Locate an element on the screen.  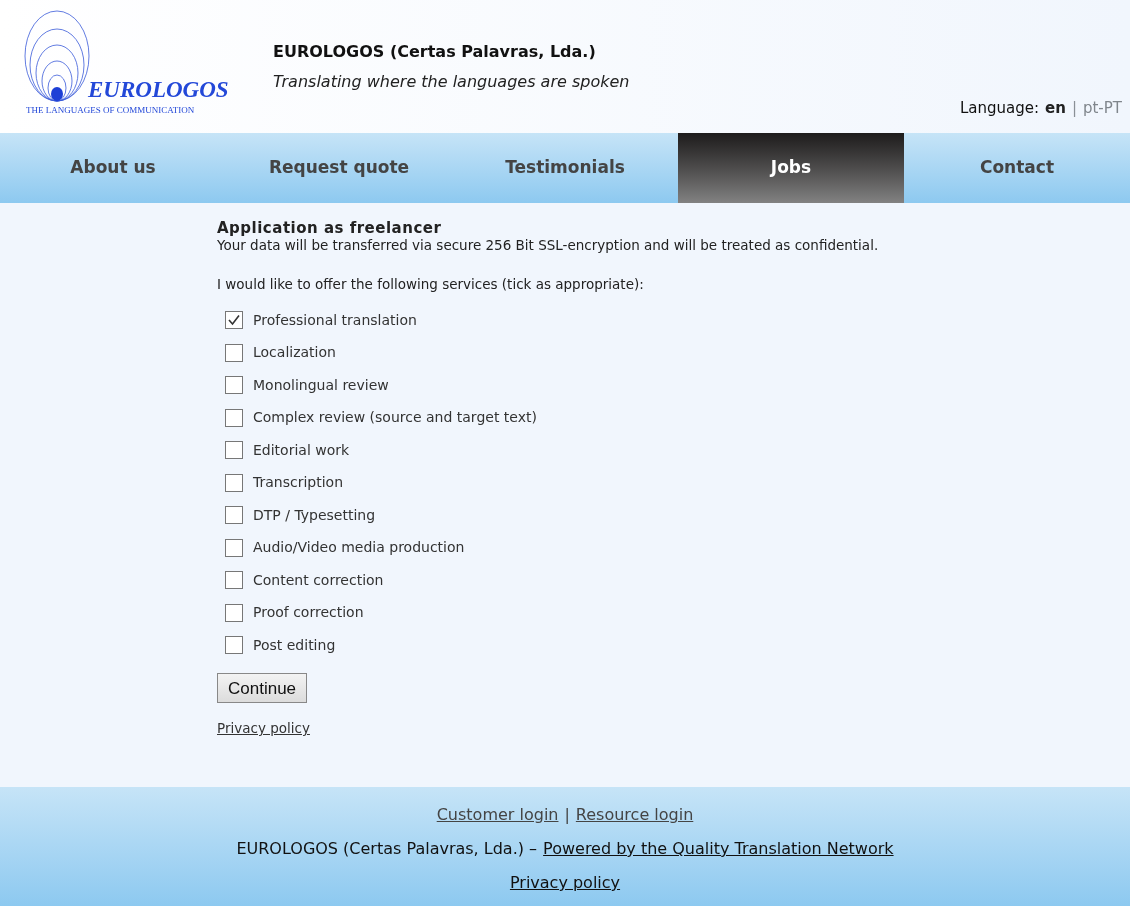
login-link: Resource login is located at coordinates (634, 815).